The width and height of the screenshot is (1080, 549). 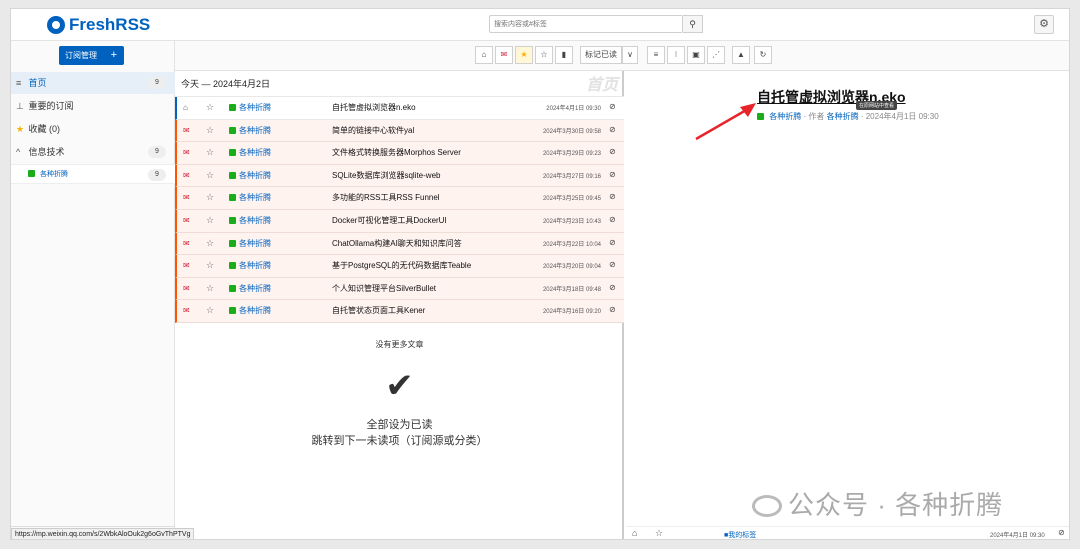 I want to click on article-row: ⌂ ☆ 各种折腾 自托管虚拟浏览器n.eko 2024年4月1日 09:30 ⊘, so click(x=399, y=108).